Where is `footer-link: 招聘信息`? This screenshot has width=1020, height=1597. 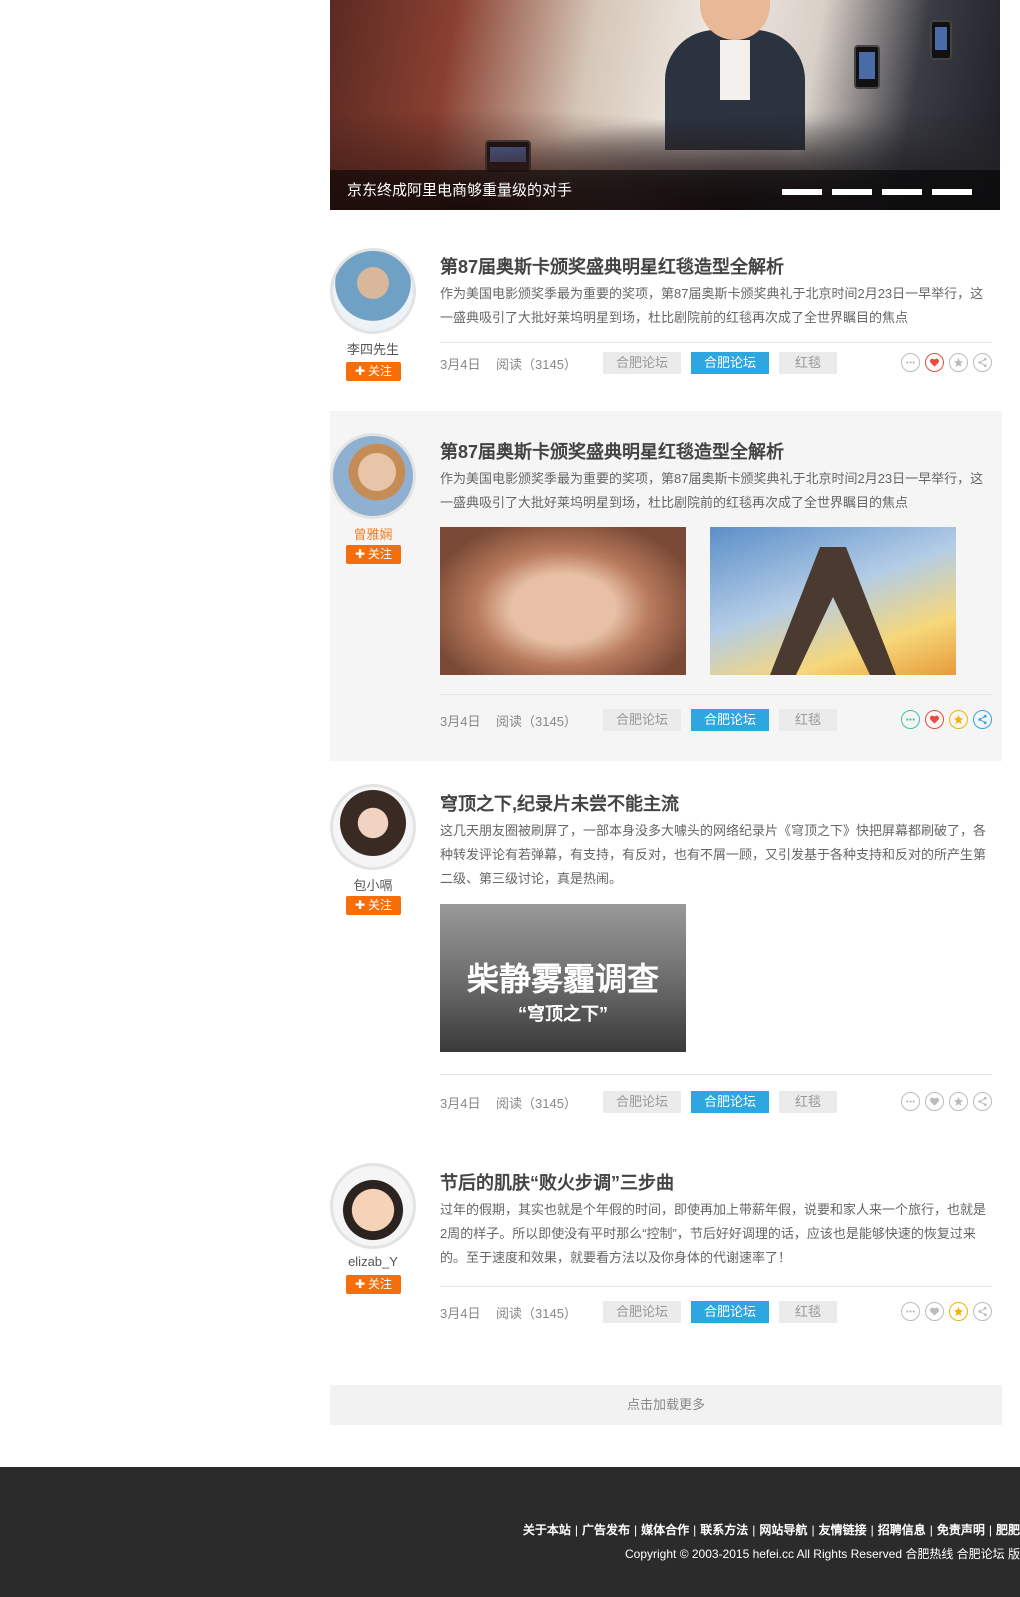 footer-link: 招聘信息 is located at coordinates (902, 1530).